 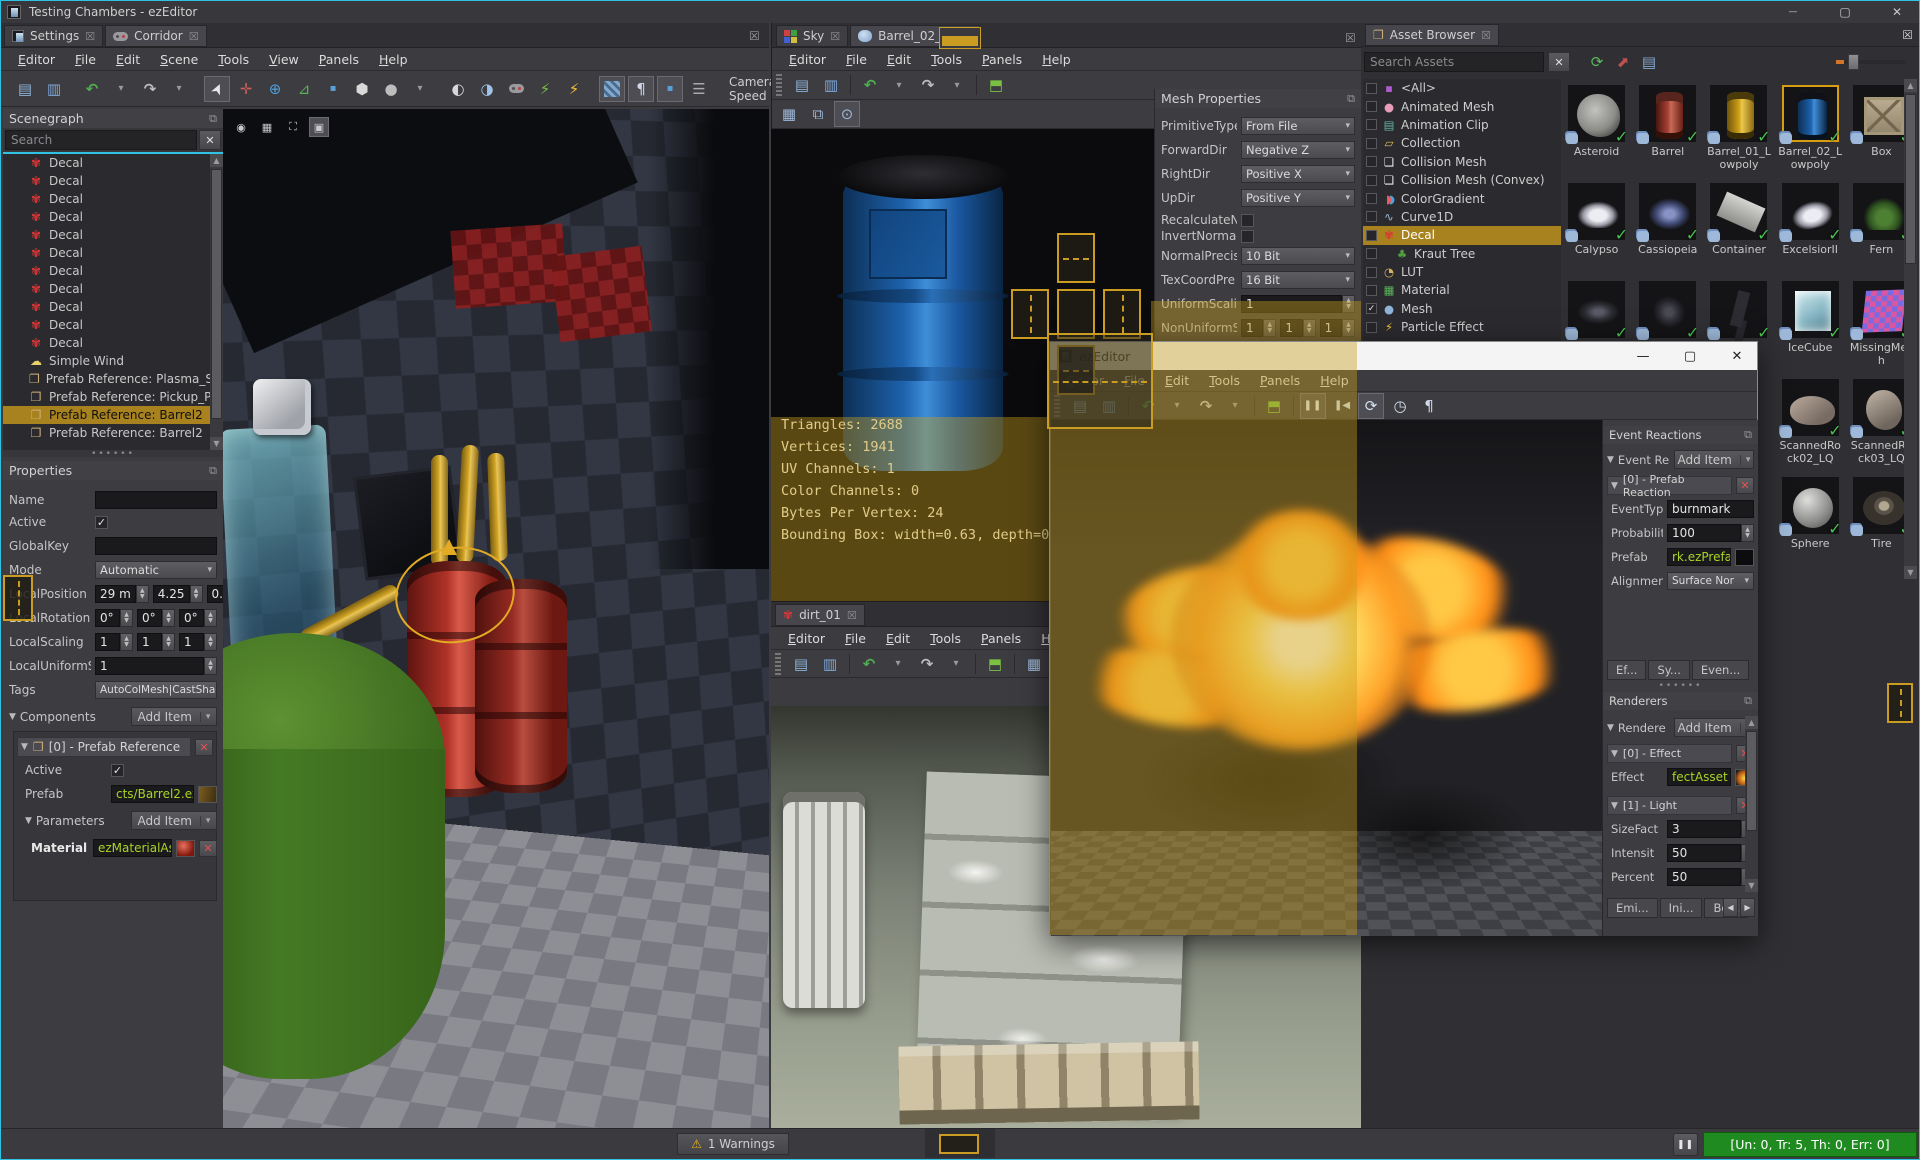 I want to click on renderer-group-header: [1] - Light, so click(x=1669, y=805).